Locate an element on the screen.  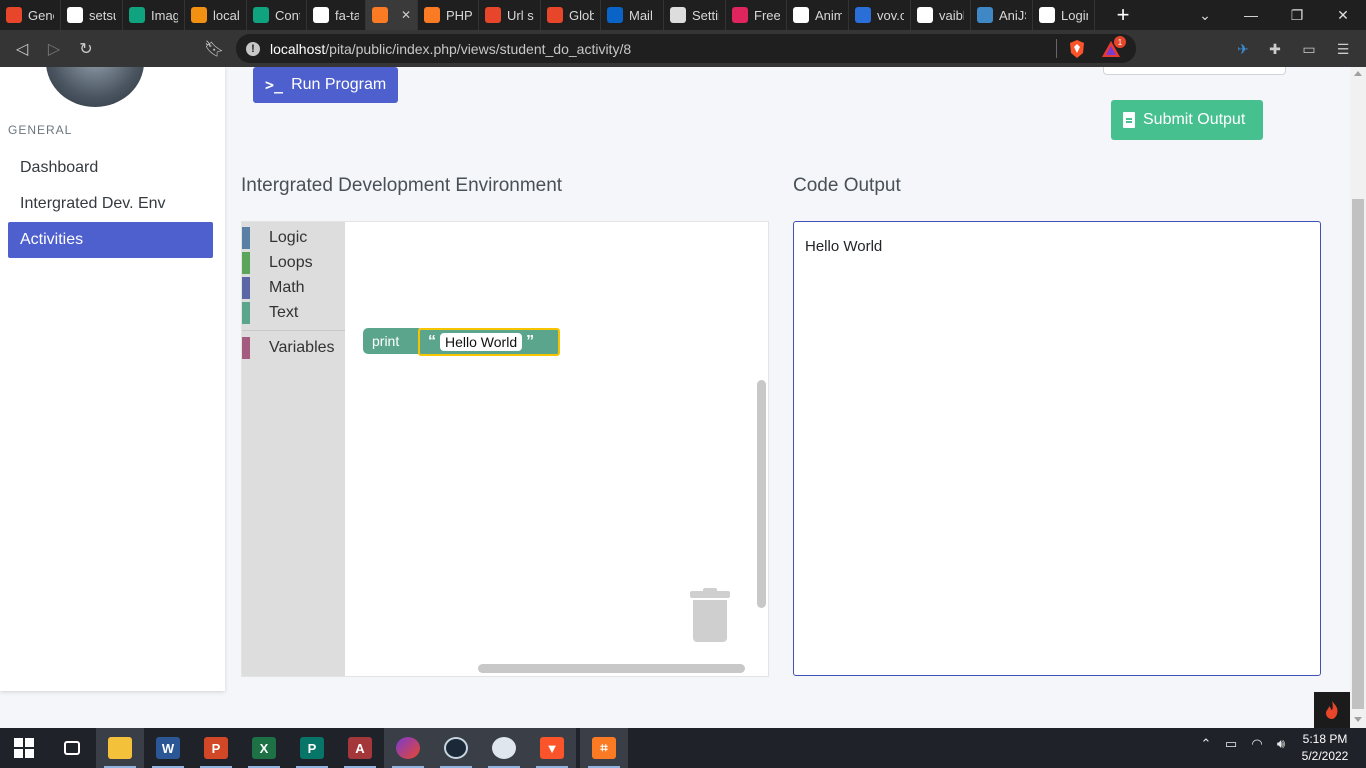
taskbar-clock: 5:18 PM 5/2/2022 is located at coordinates (1325, 748).